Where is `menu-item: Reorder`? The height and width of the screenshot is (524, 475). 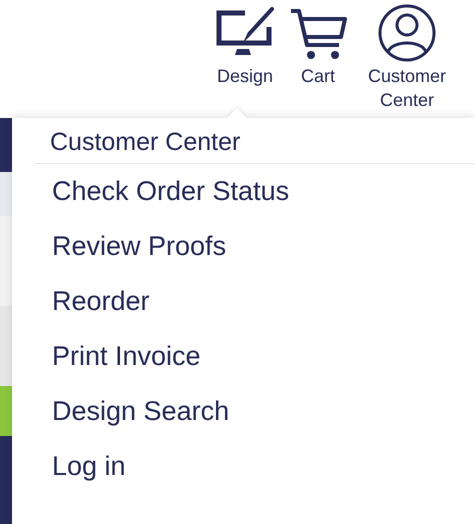 menu-item: Reorder is located at coordinates (254, 301).